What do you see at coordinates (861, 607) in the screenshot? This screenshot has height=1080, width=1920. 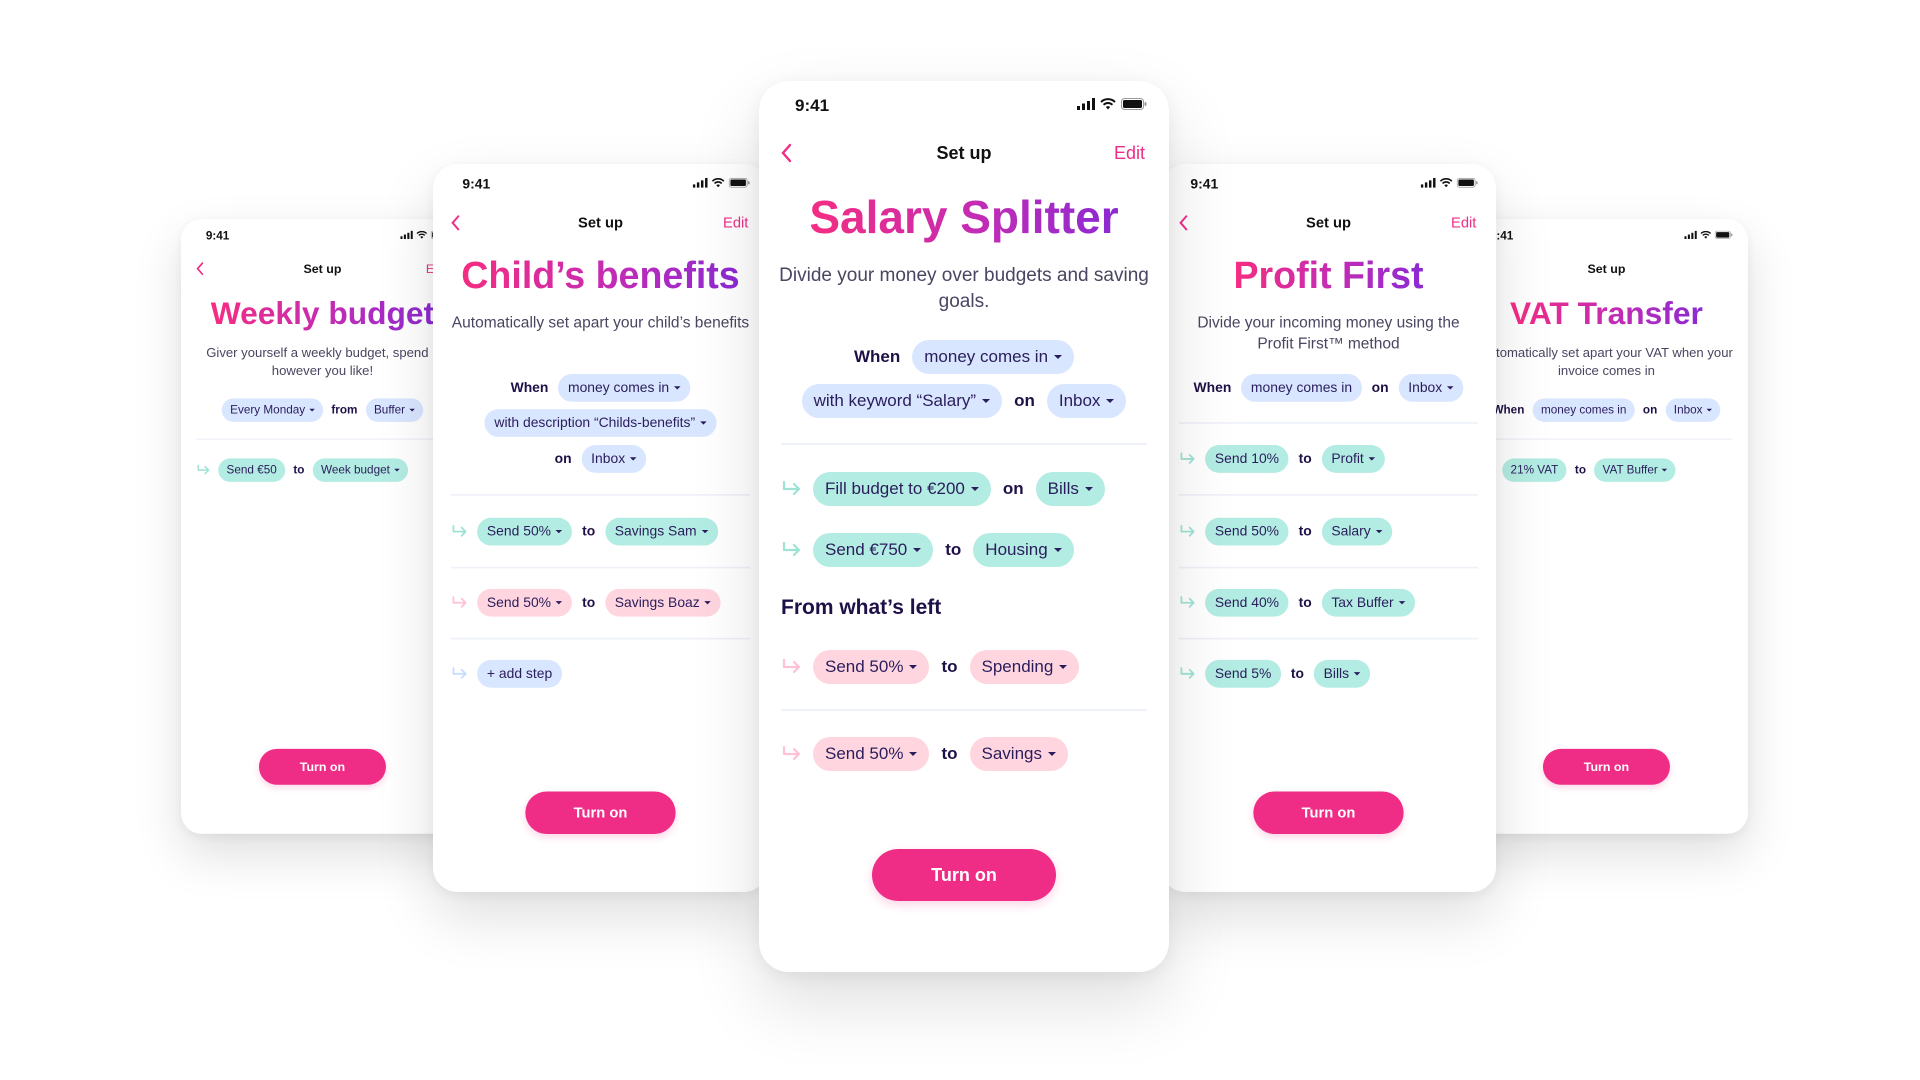 I see `section-heading: From what’s left` at bounding box center [861, 607].